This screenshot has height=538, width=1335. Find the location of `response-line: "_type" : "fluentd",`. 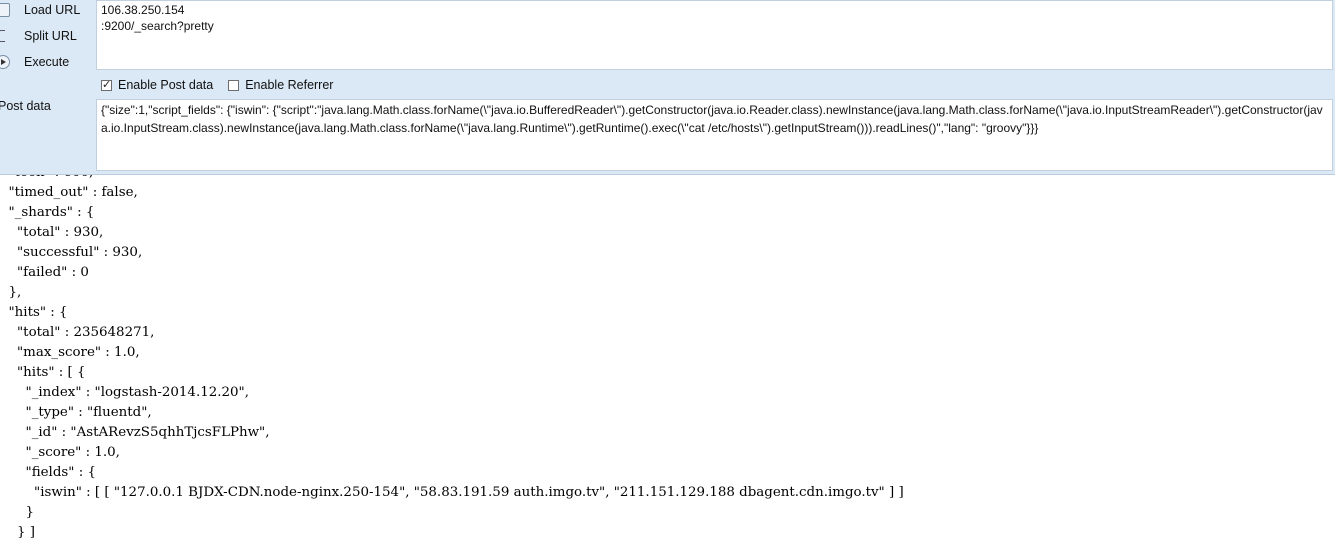

response-line: "_type" : "fluentd", is located at coordinates (76, 412).